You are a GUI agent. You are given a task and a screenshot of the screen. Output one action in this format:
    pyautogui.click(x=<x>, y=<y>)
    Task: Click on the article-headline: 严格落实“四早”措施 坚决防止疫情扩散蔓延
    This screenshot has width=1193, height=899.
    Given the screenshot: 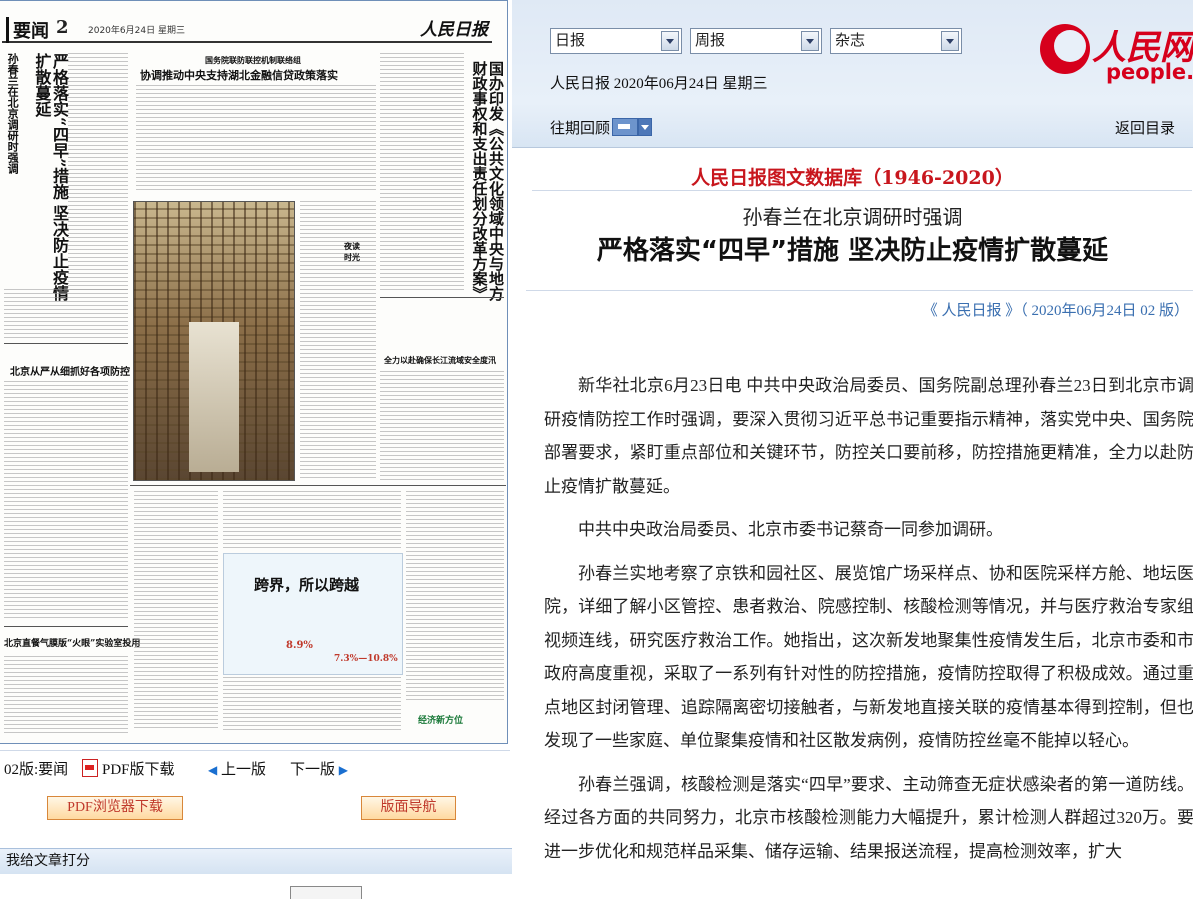 What is the action you would take?
    pyautogui.click(x=852, y=251)
    